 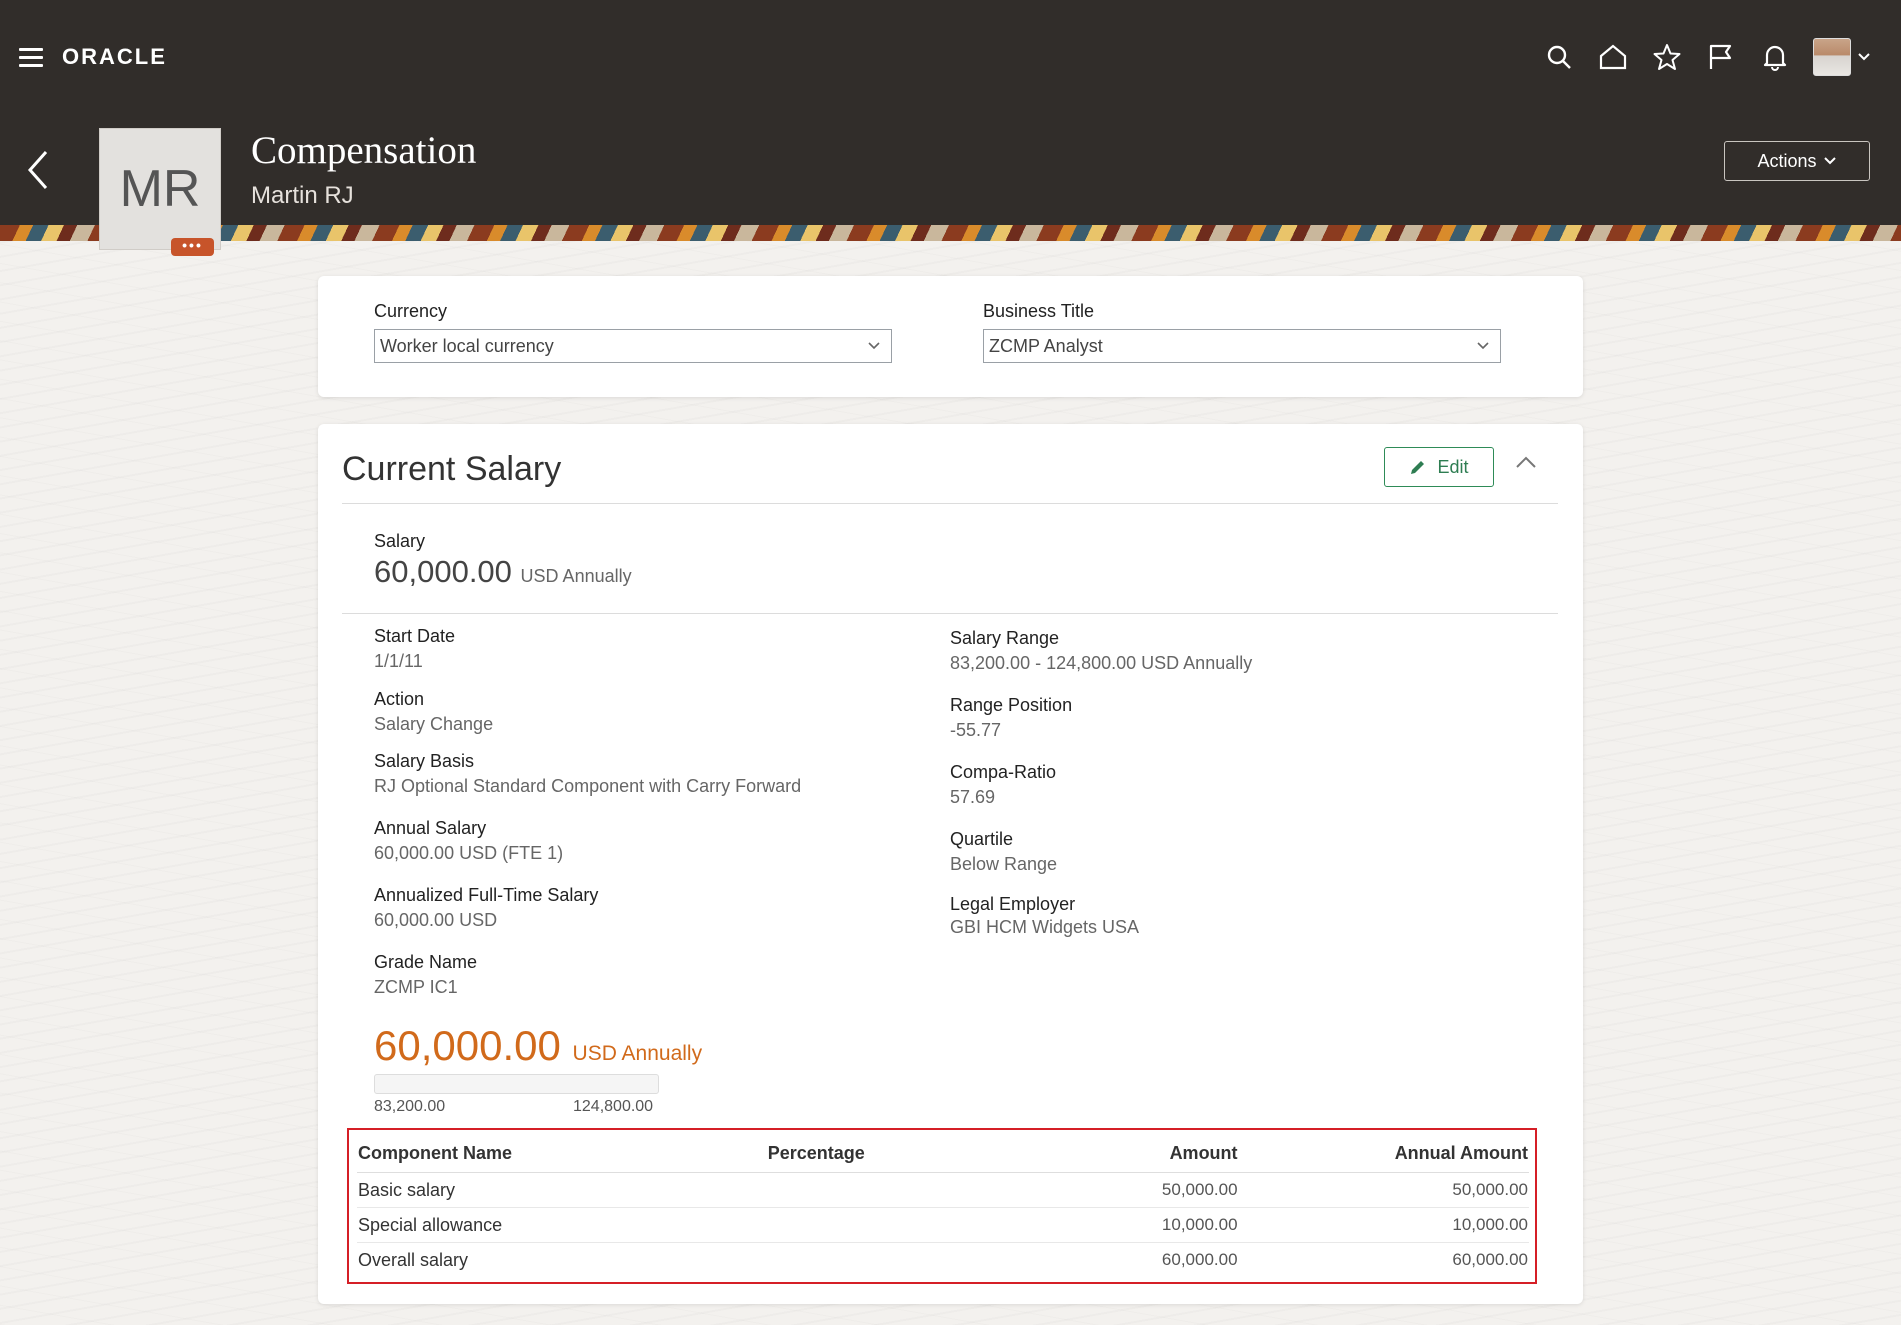 What do you see at coordinates (1721, 57) in the screenshot?
I see `flag-icon` at bounding box center [1721, 57].